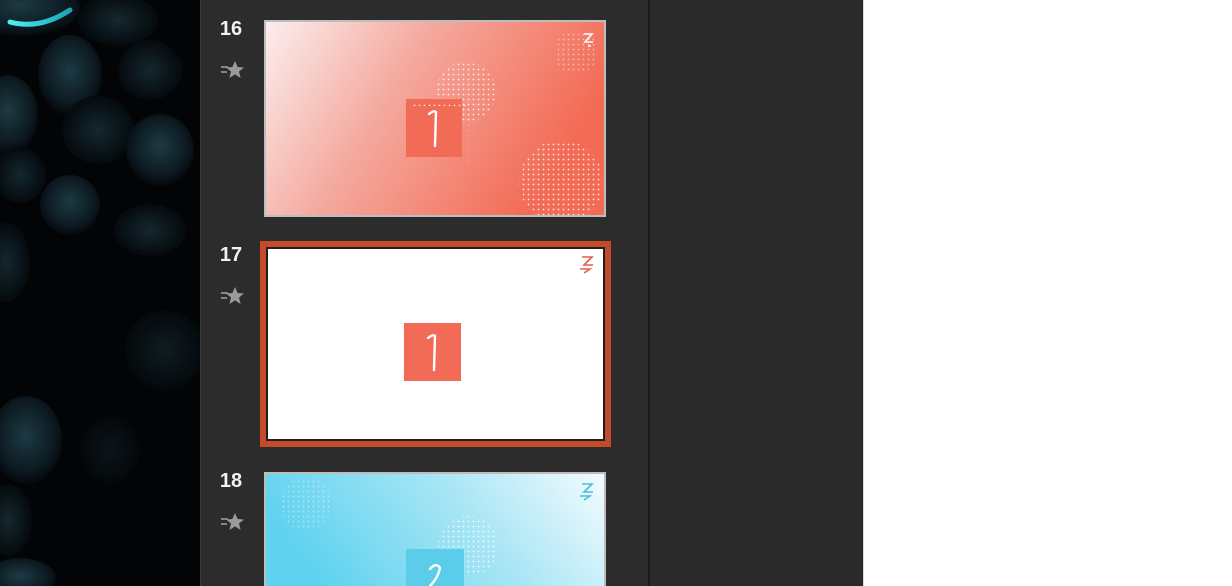 Image resolution: width=1232 pixels, height=586 pixels. What do you see at coordinates (231, 481) in the screenshot?
I see `slide-number: 18` at bounding box center [231, 481].